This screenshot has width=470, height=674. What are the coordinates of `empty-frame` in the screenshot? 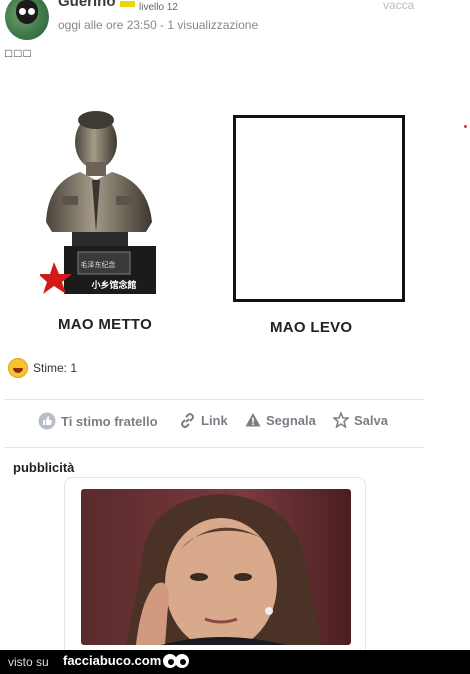 It's located at (319, 208).